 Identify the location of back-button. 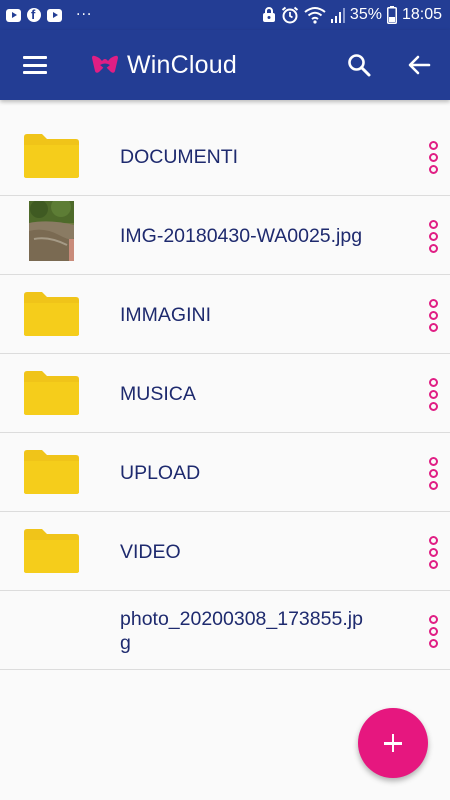
(419, 65).